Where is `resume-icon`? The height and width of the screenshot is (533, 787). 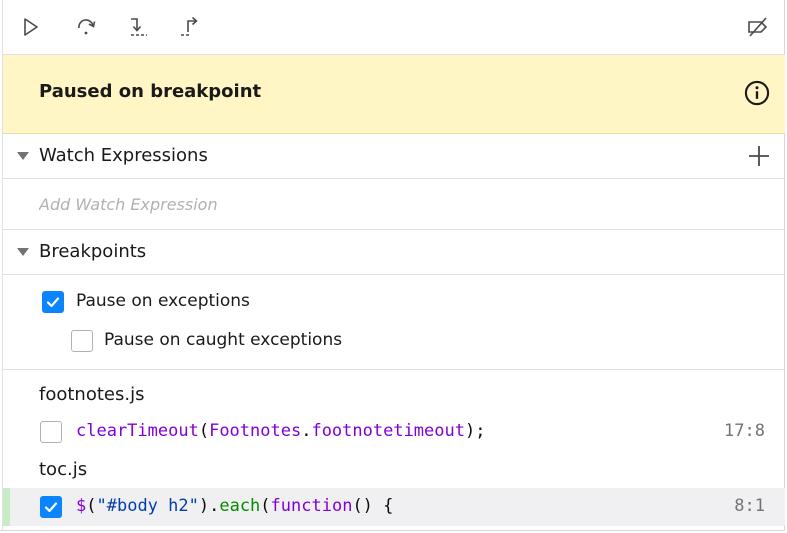
resume-icon is located at coordinates (31, 27).